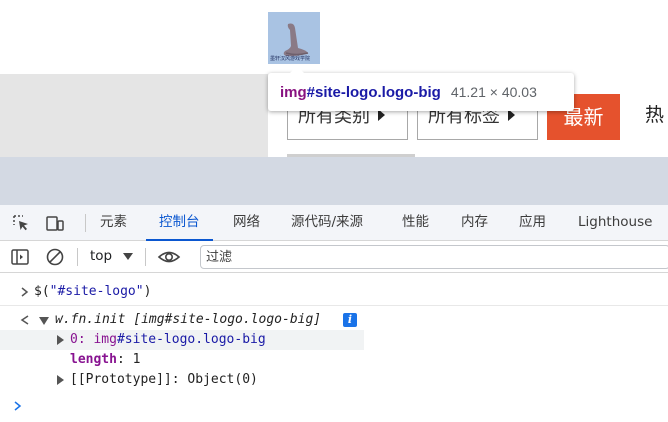  What do you see at coordinates (136, 359) in the screenshot?
I see `length-value: 1` at bounding box center [136, 359].